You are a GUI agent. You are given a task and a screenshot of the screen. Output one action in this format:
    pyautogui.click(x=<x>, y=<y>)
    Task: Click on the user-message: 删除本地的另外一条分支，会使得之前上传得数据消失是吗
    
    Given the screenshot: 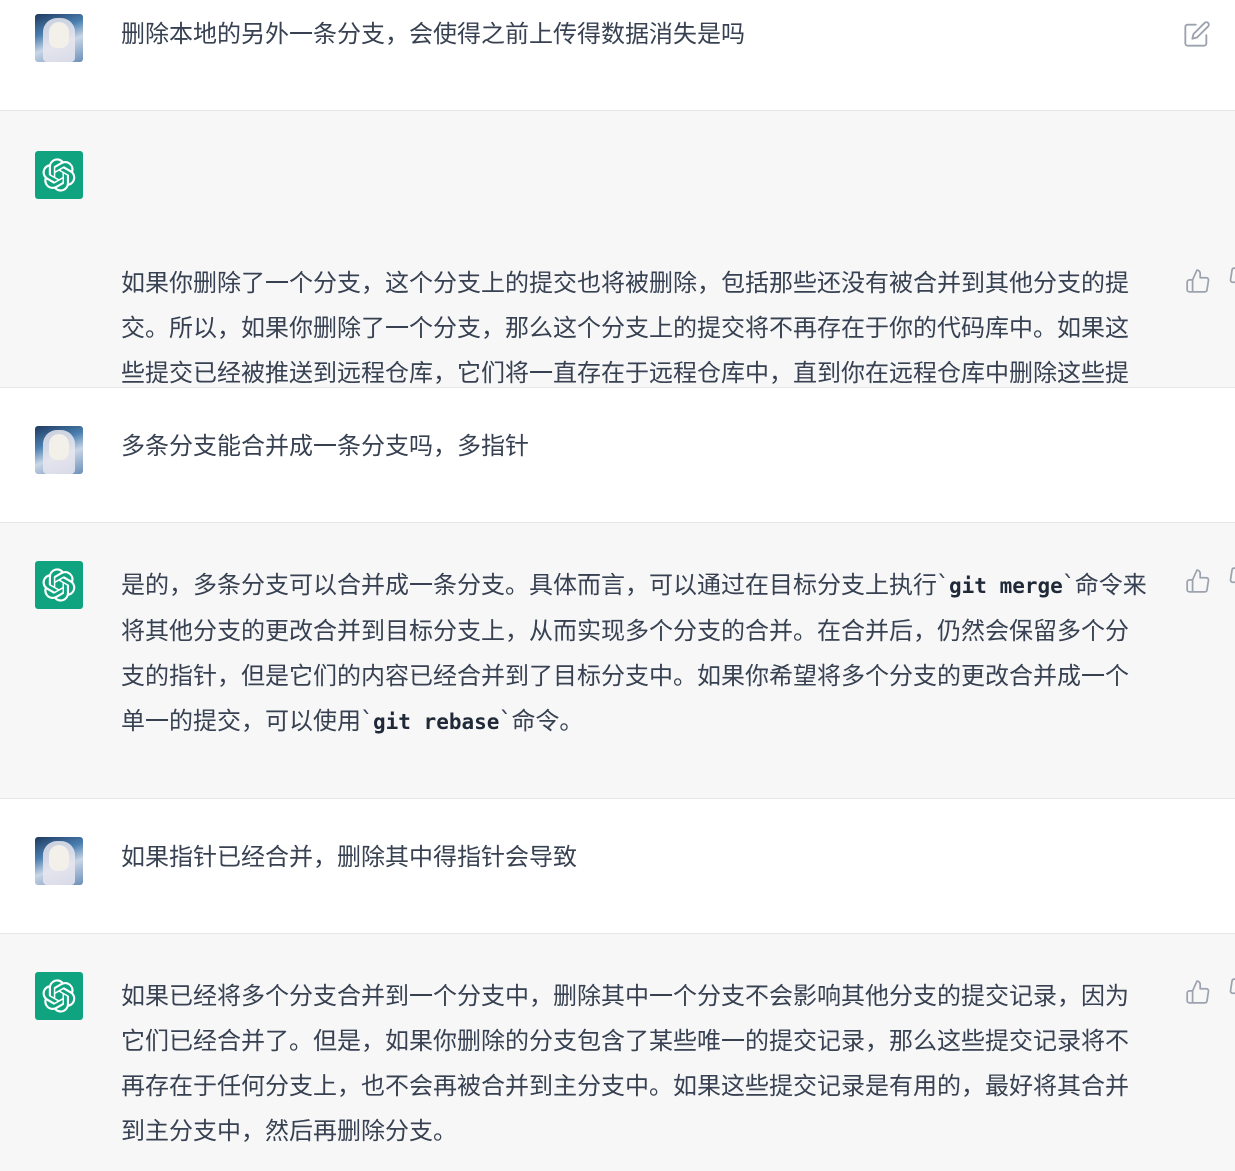 What is the action you would take?
    pyautogui.click(x=617, y=55)
    